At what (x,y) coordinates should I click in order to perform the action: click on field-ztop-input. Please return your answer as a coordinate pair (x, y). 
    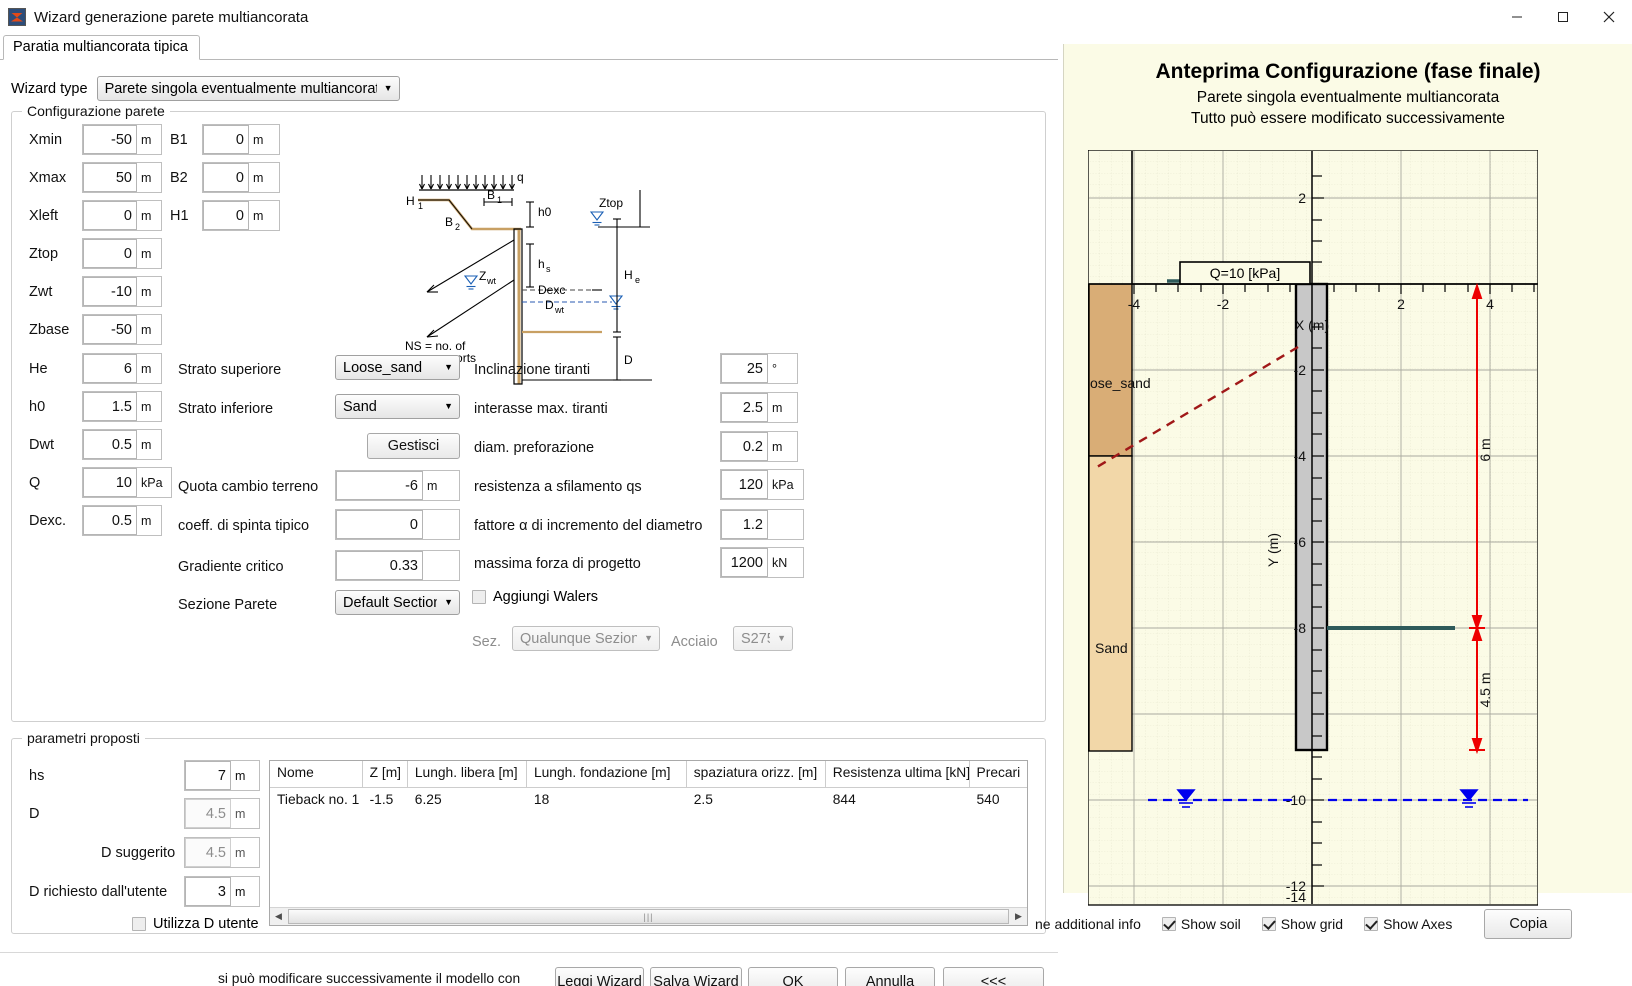
    Looking at the image, I should click on (110, 253).